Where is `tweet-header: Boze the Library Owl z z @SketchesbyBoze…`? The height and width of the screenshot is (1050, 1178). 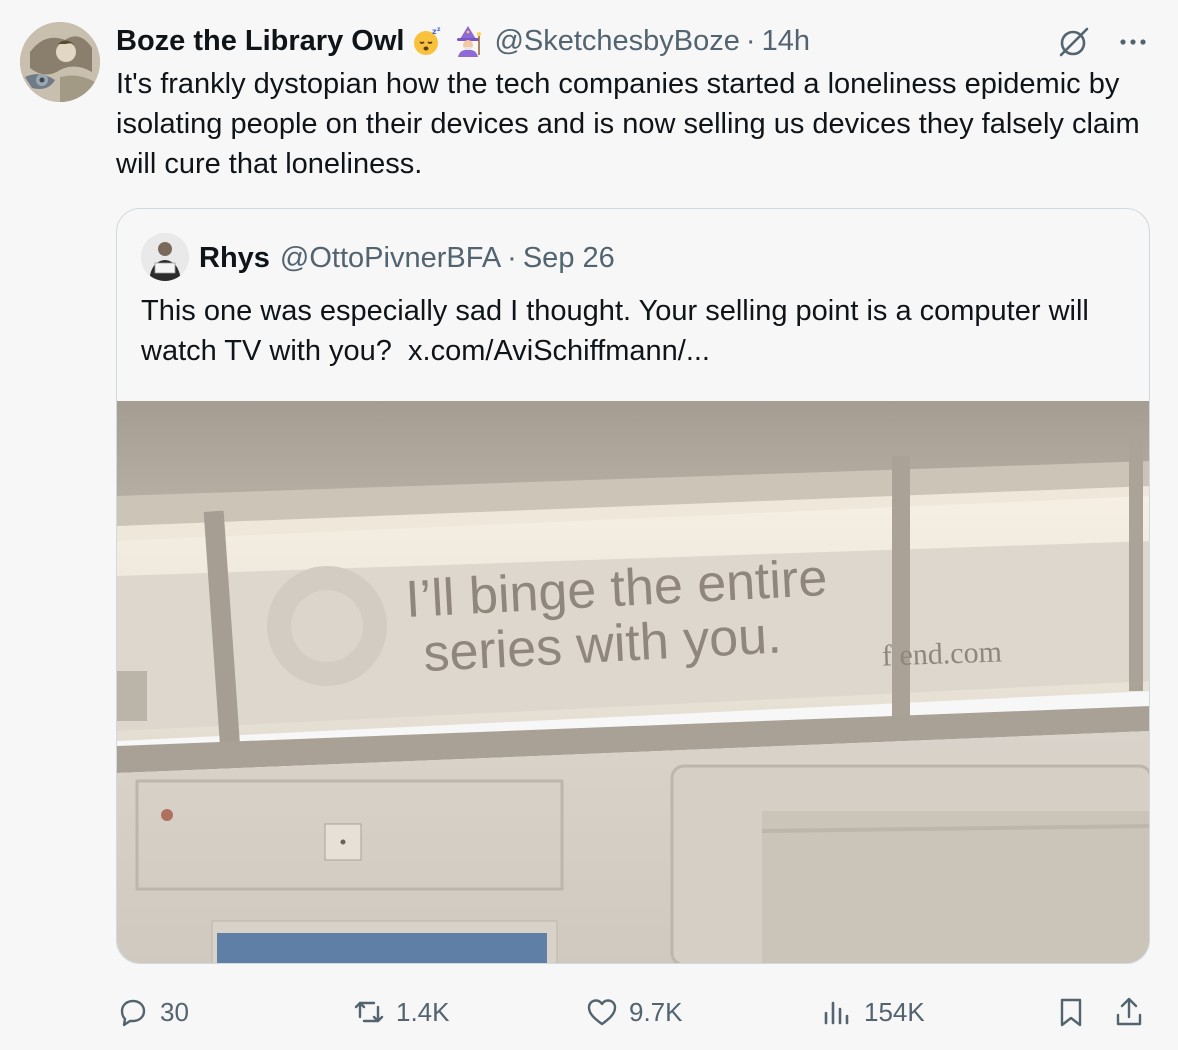 tweet-header: Boze the Library Owl z z @SketchesbyBoze… is located at coordinates (463, 41).